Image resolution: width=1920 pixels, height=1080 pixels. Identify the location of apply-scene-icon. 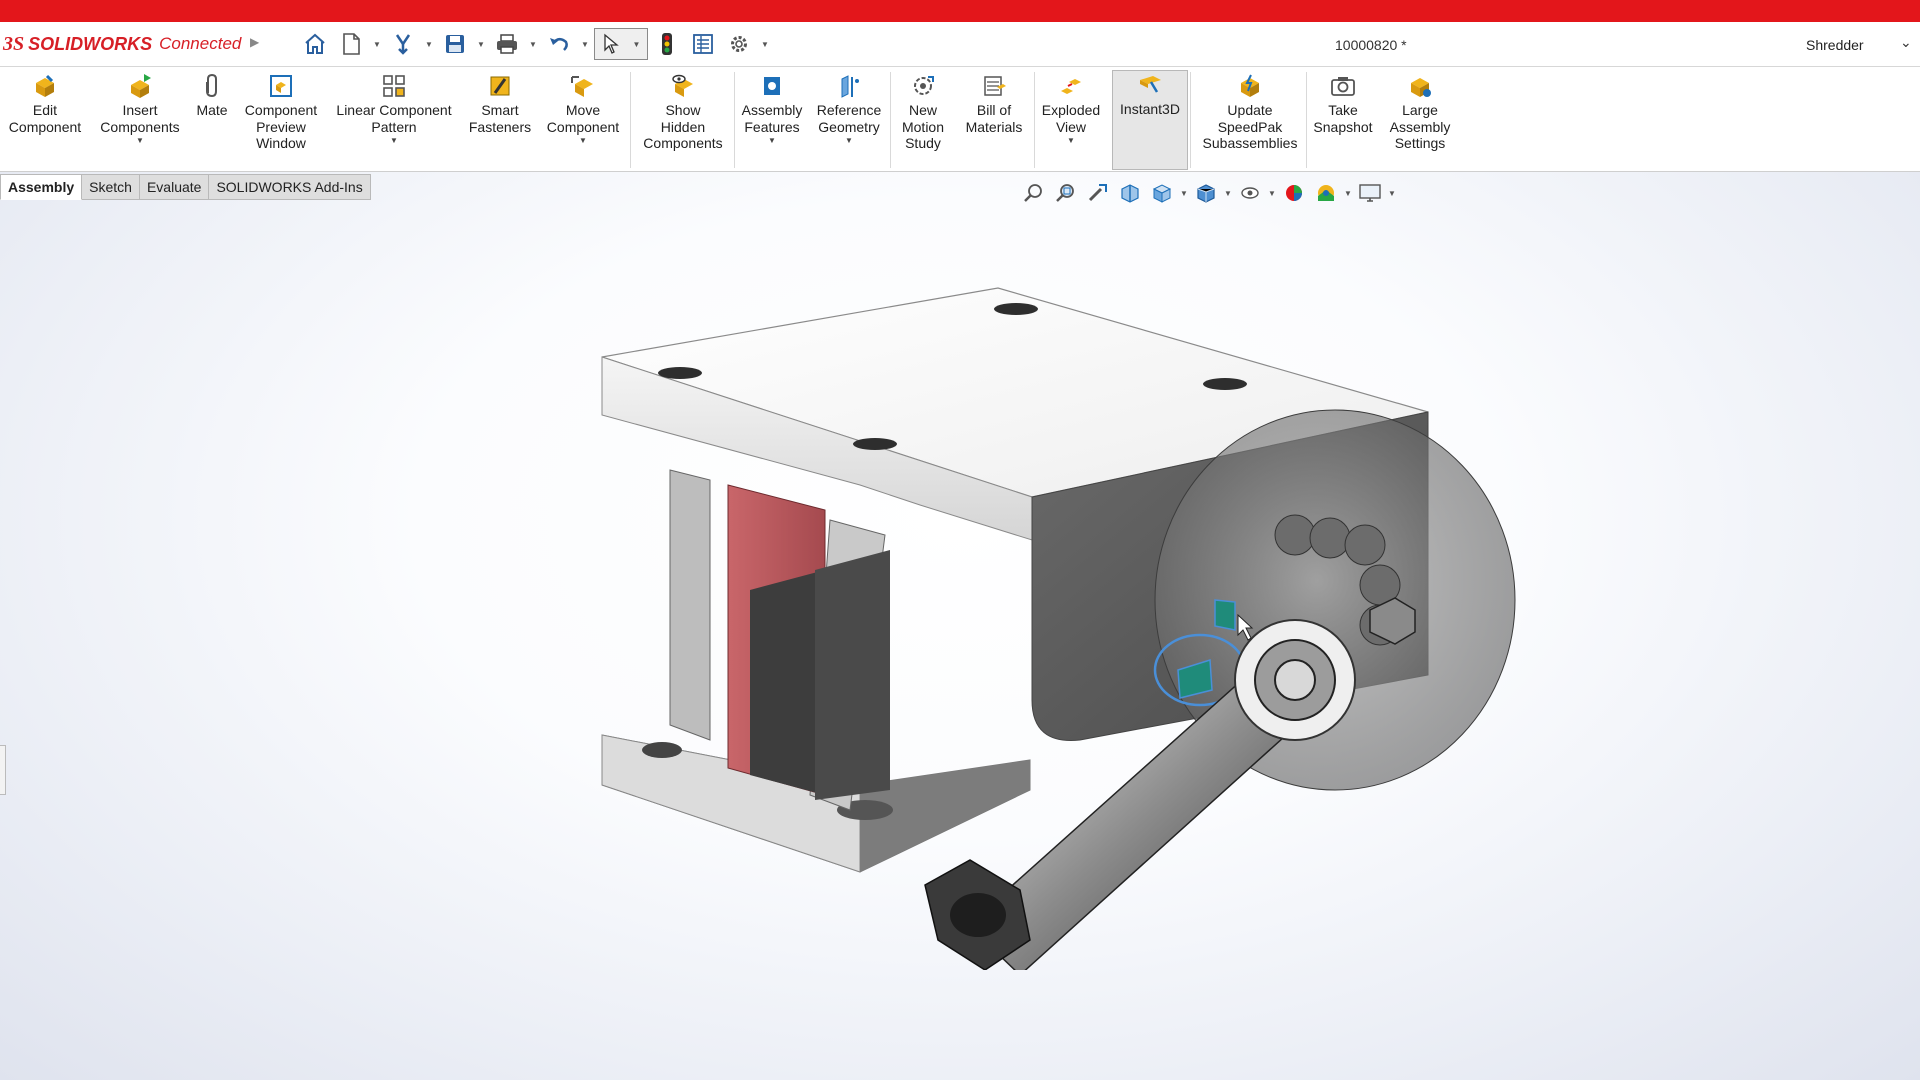
(1326, 193).